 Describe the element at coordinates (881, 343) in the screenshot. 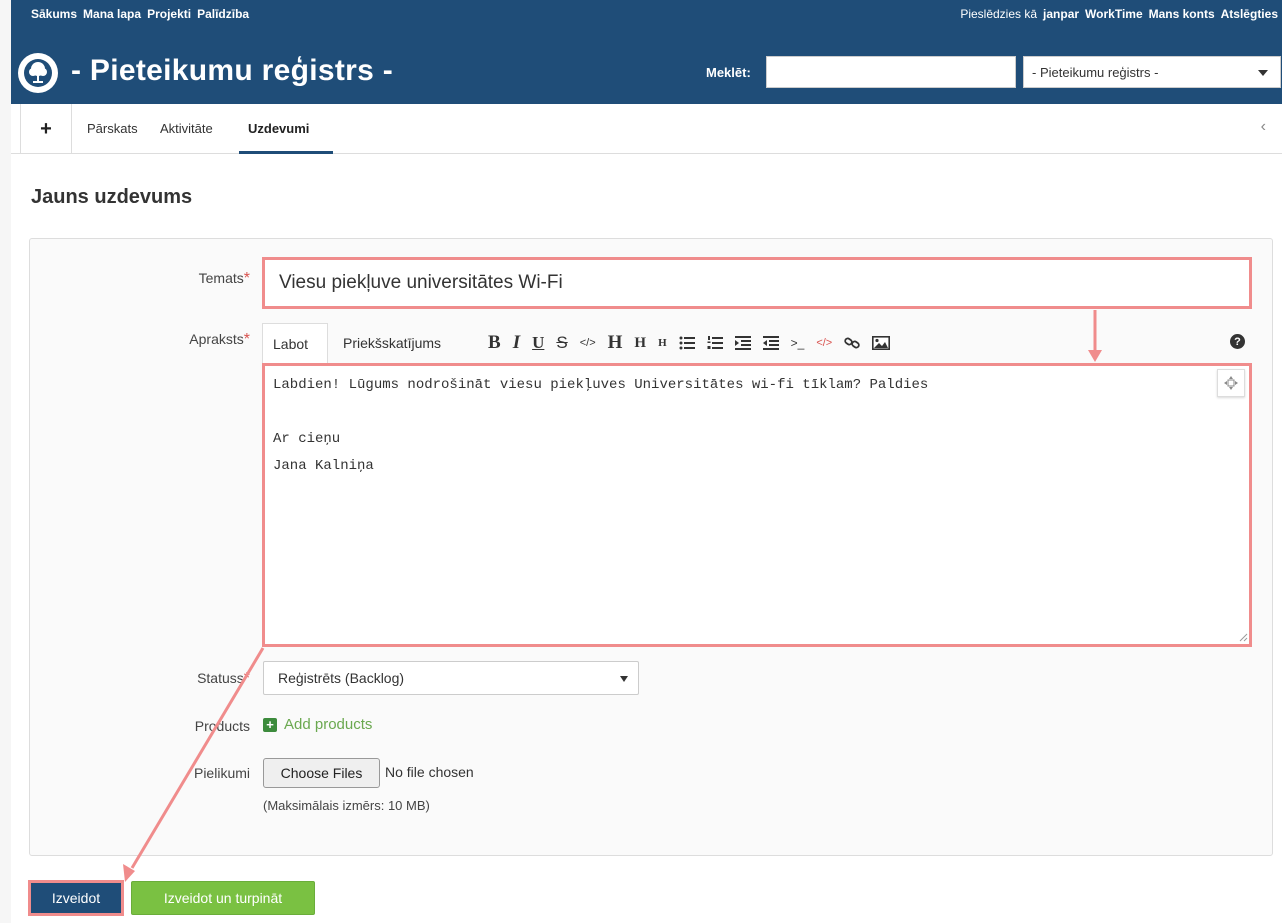

I see `image-icon` at that location.